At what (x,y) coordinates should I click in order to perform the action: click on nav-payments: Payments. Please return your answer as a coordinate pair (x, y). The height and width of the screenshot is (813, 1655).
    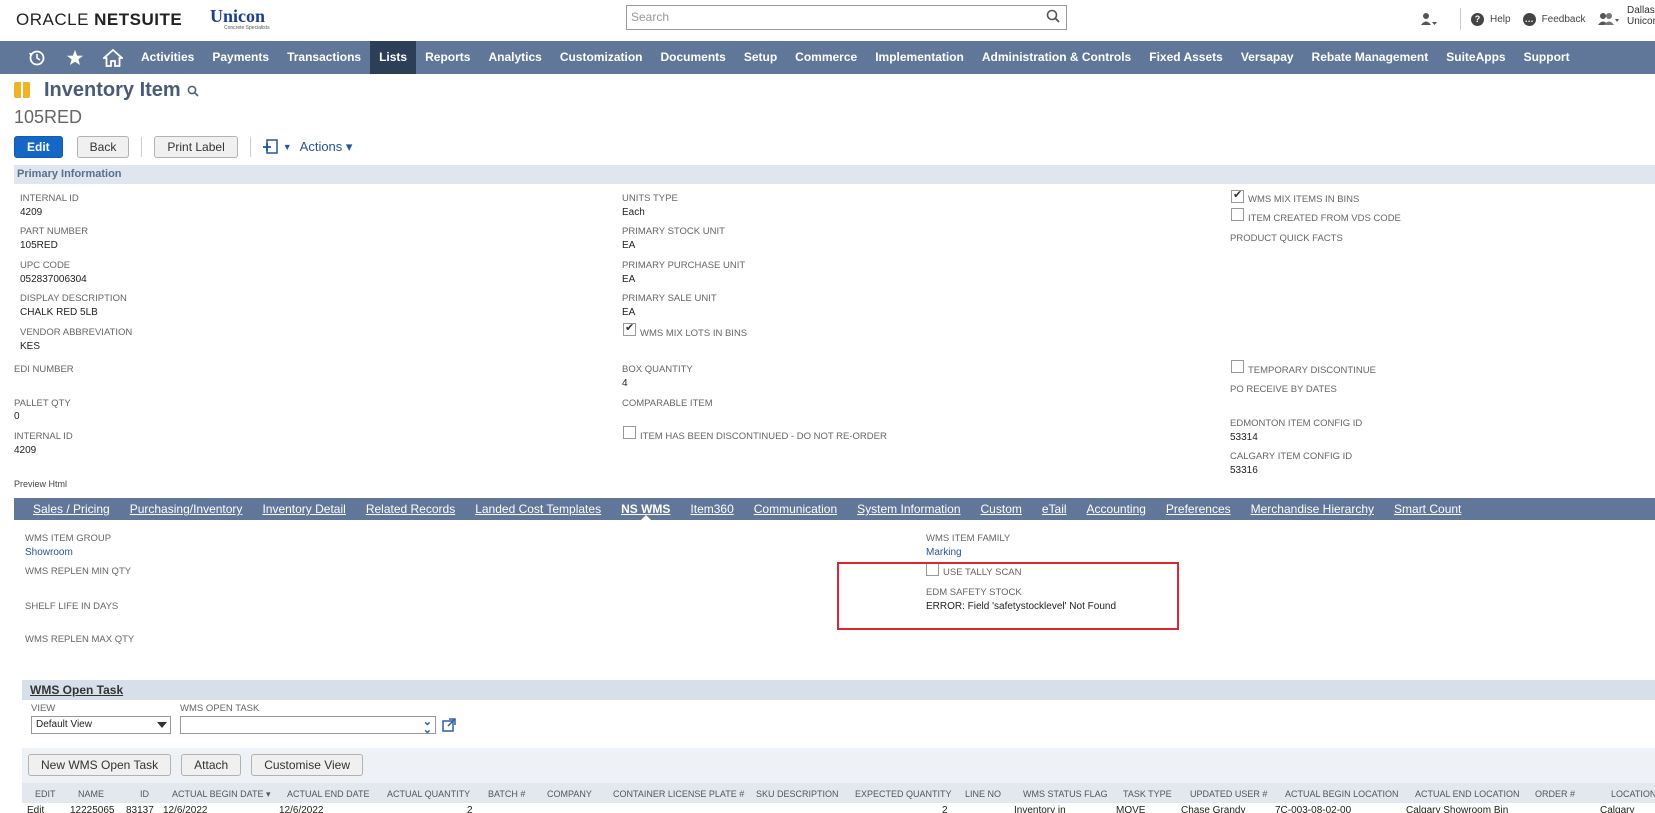
    Looking at the image, I should click on (240, 57).